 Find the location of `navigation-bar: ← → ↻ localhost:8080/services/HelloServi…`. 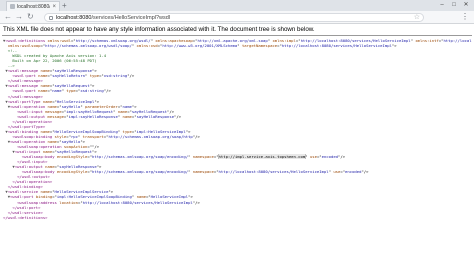

navigation-bar: ← → ↻ localhost:8080/services/HelloServi… is located at coordinates (237, 17).